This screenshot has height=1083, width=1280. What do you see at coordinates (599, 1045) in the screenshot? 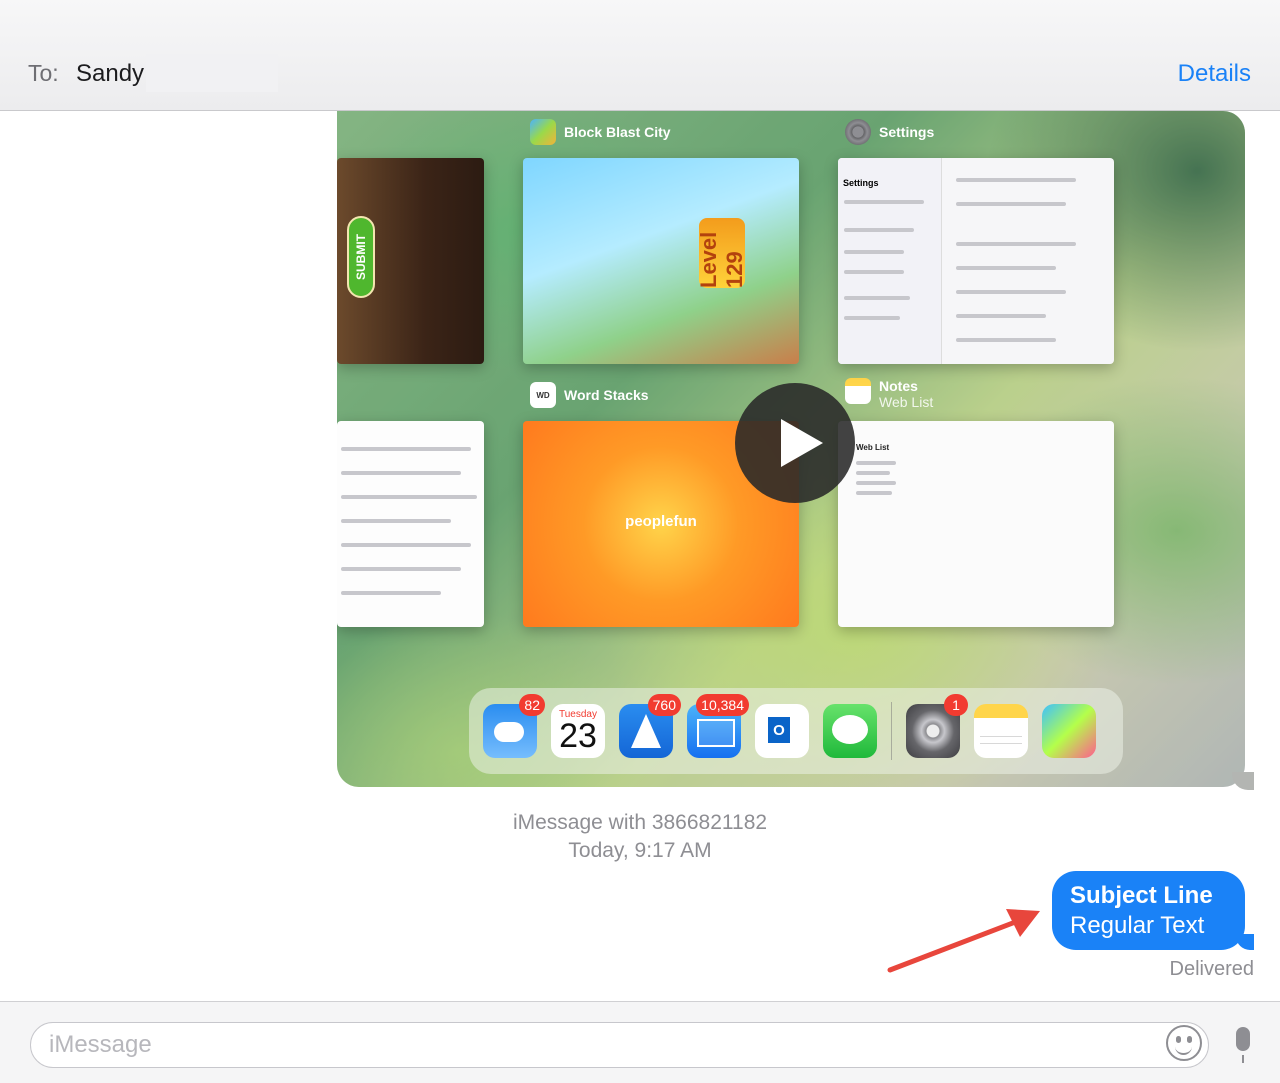
I see `message-input` at bounding box center [599, 1045].